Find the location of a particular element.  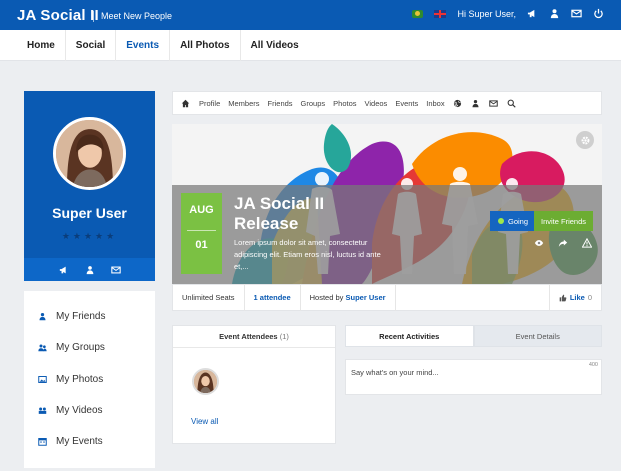

subnav-item-members: Members is located at coordinates (243, 103).